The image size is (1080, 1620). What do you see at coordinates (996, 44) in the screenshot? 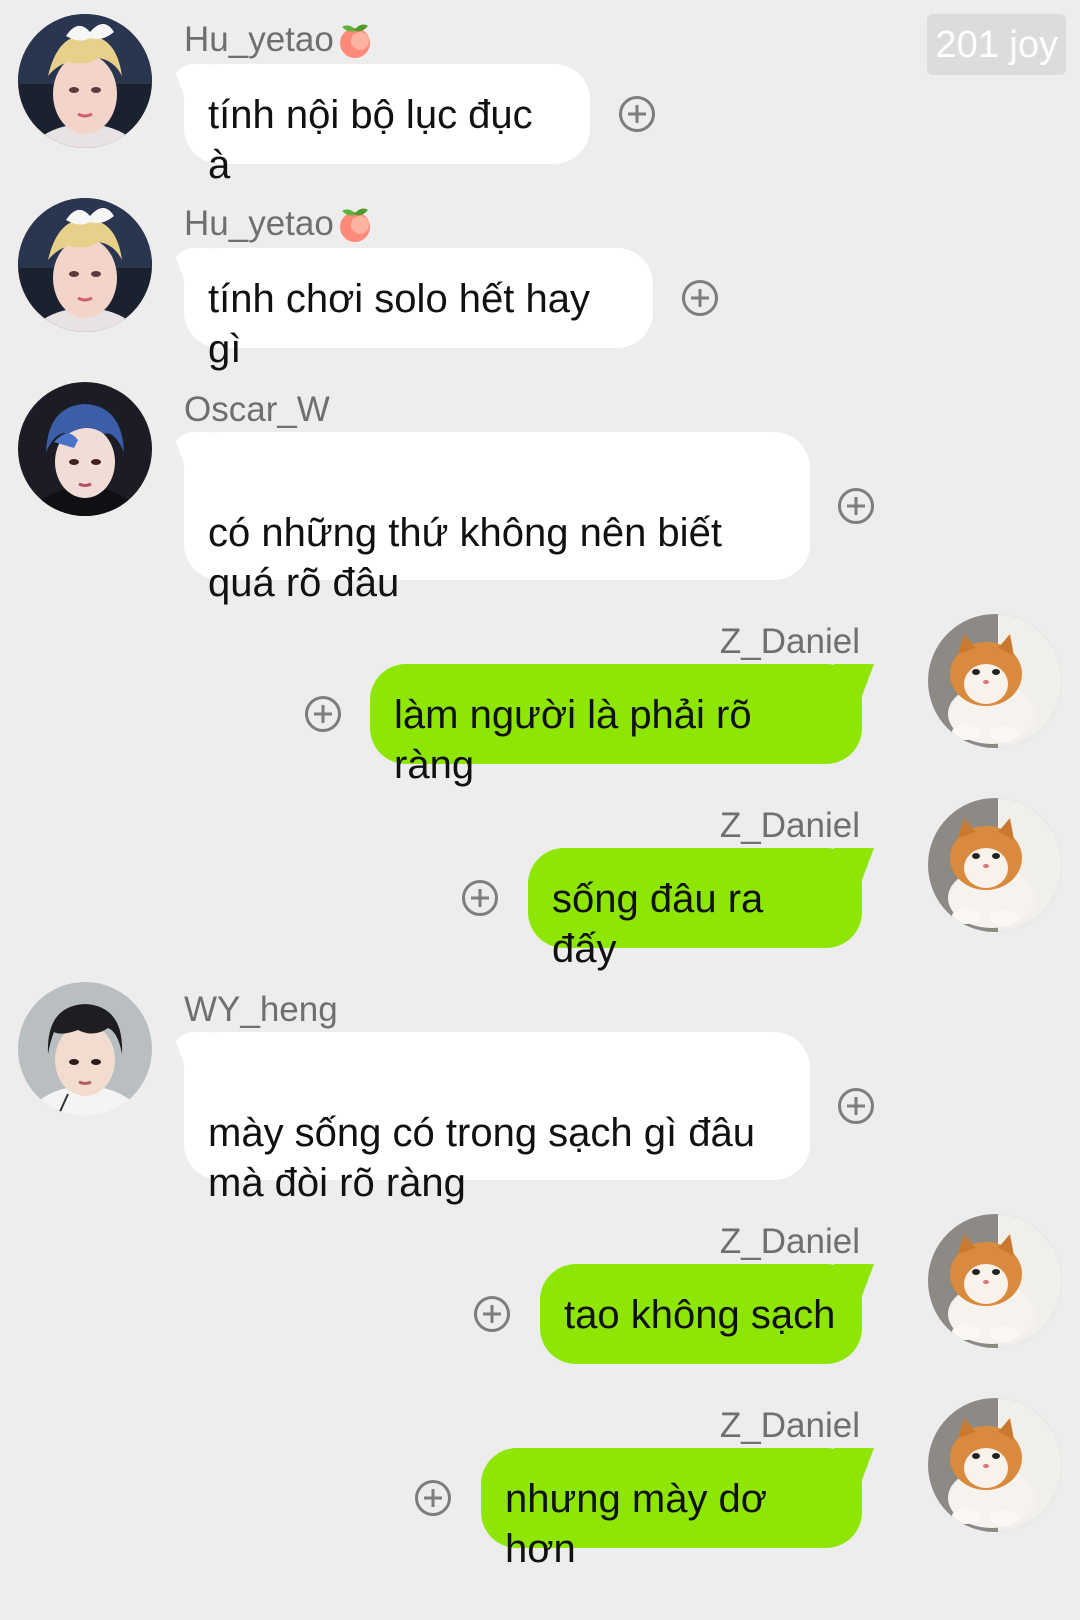
I see `watermark: 201 joy` at bounding box center [996, 44].